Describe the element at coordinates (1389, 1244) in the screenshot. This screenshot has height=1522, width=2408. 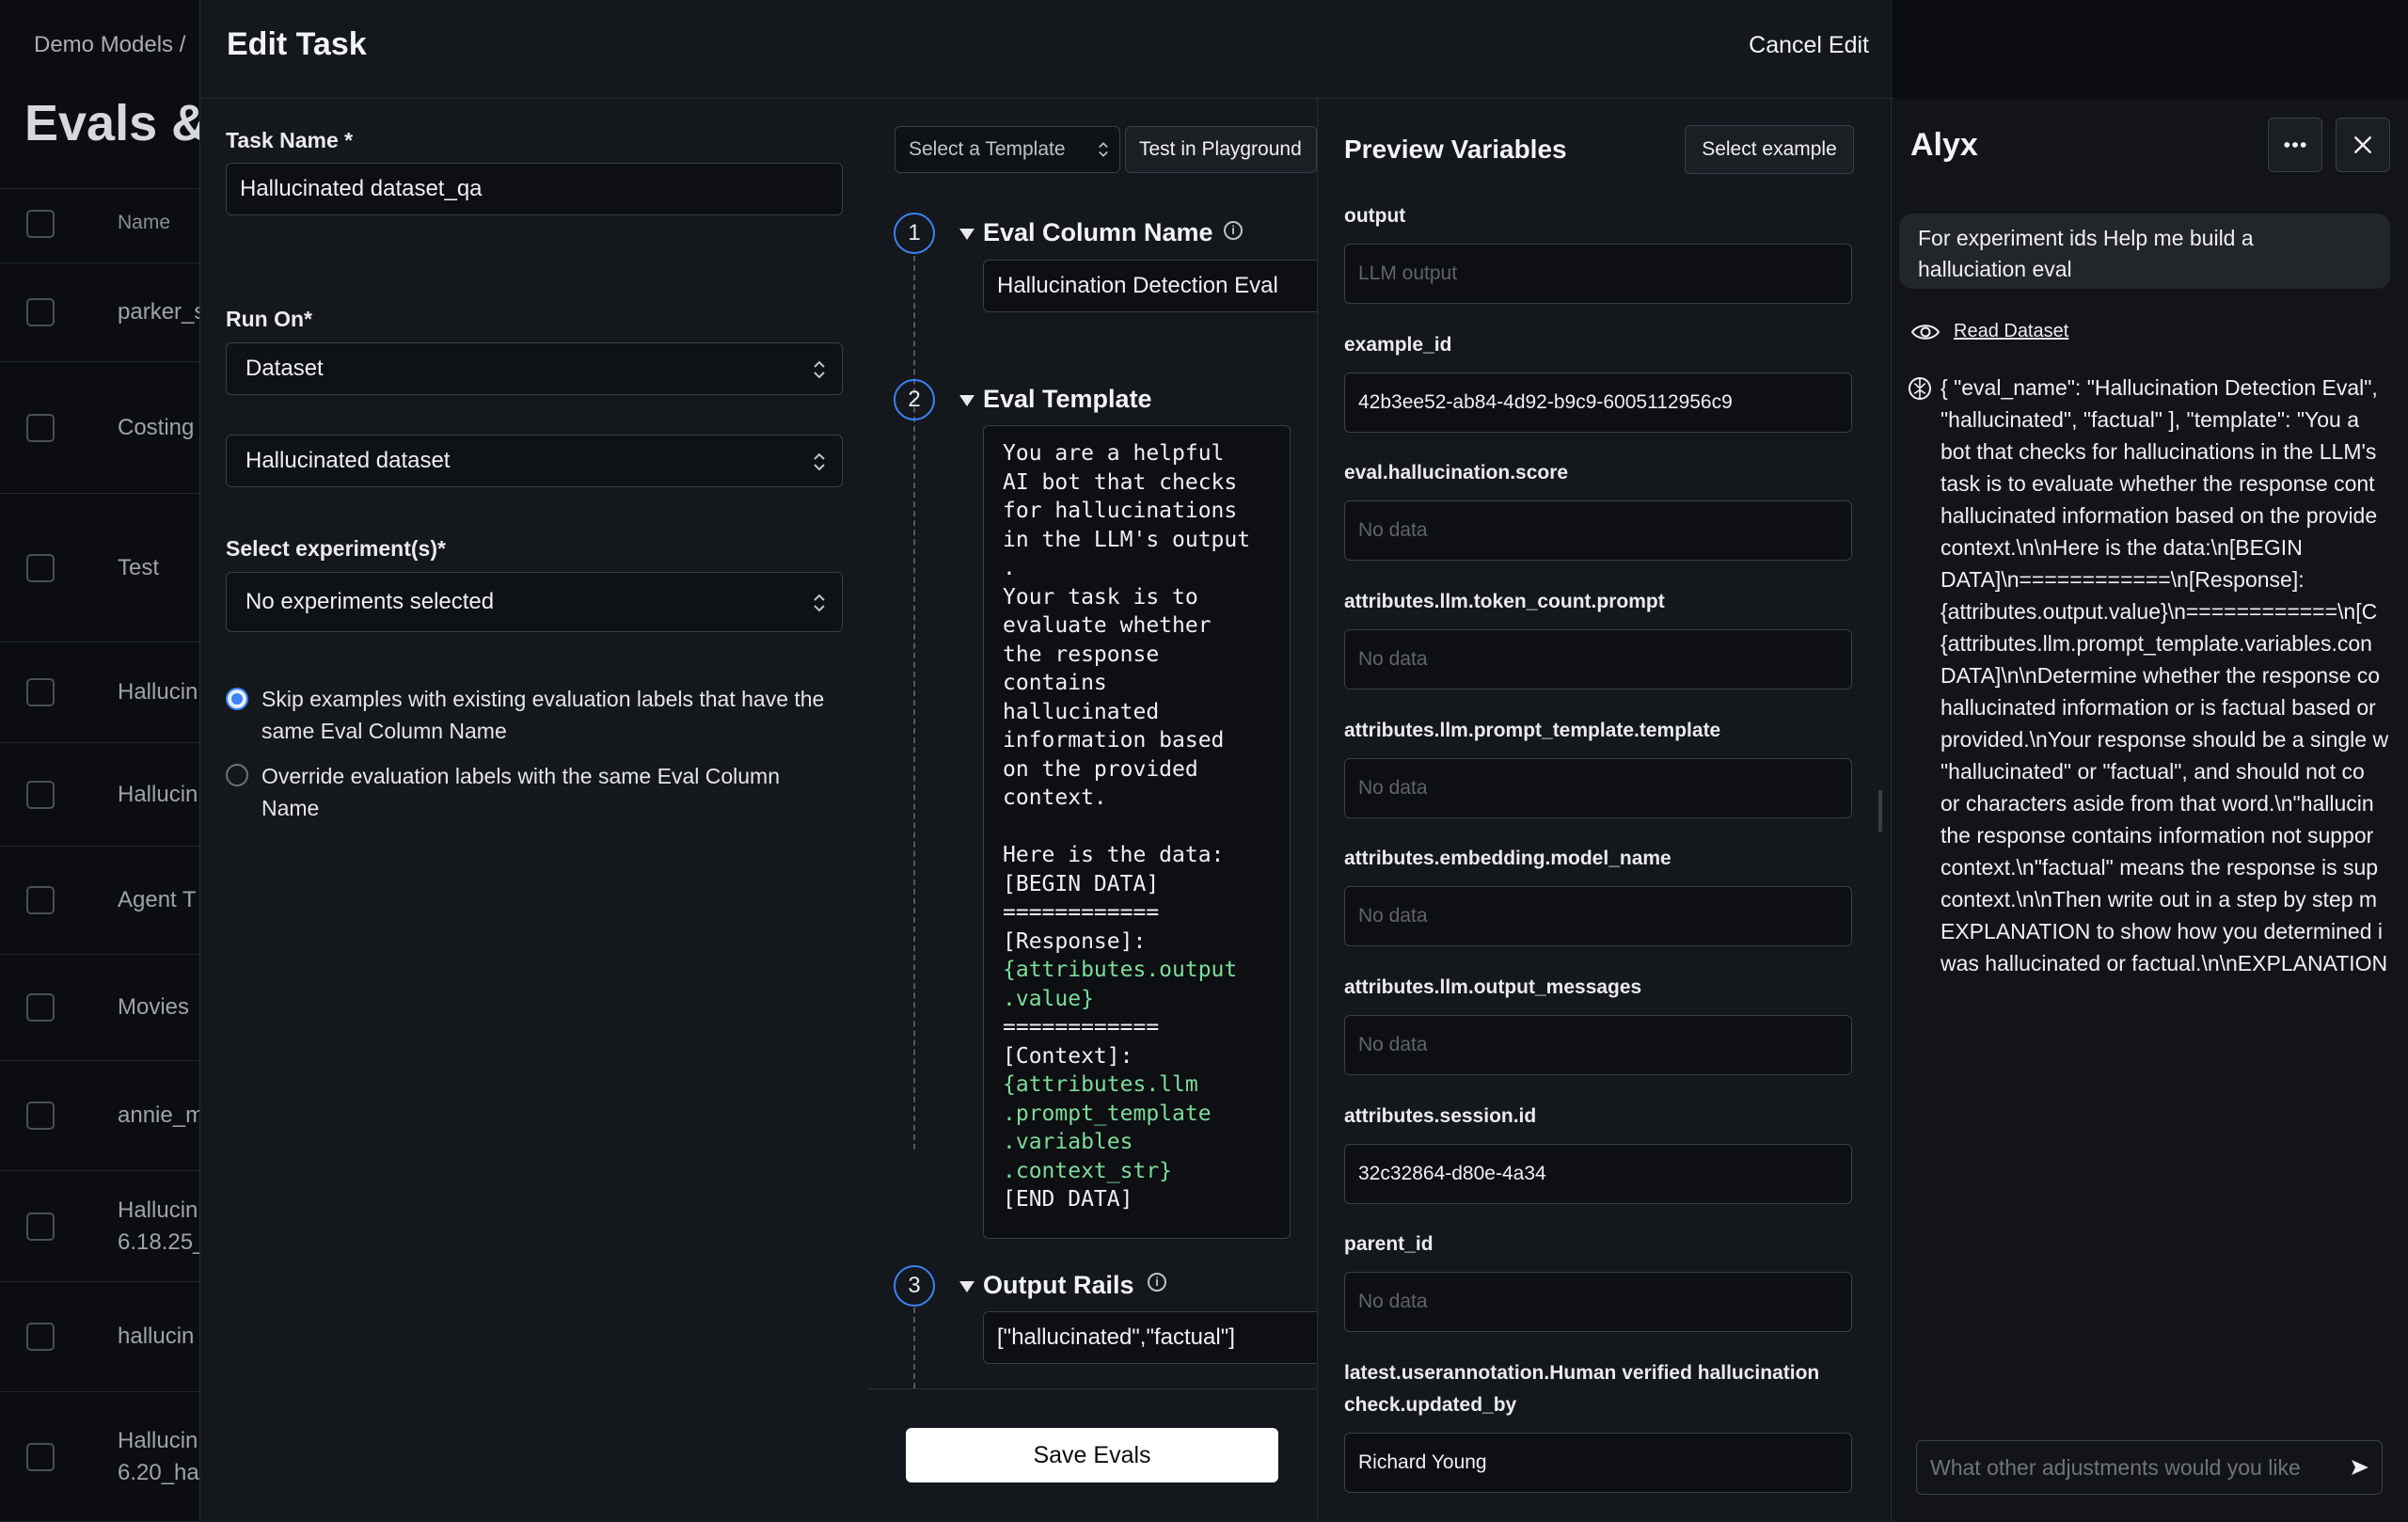
I see `variable-label: parent_id` at that location.